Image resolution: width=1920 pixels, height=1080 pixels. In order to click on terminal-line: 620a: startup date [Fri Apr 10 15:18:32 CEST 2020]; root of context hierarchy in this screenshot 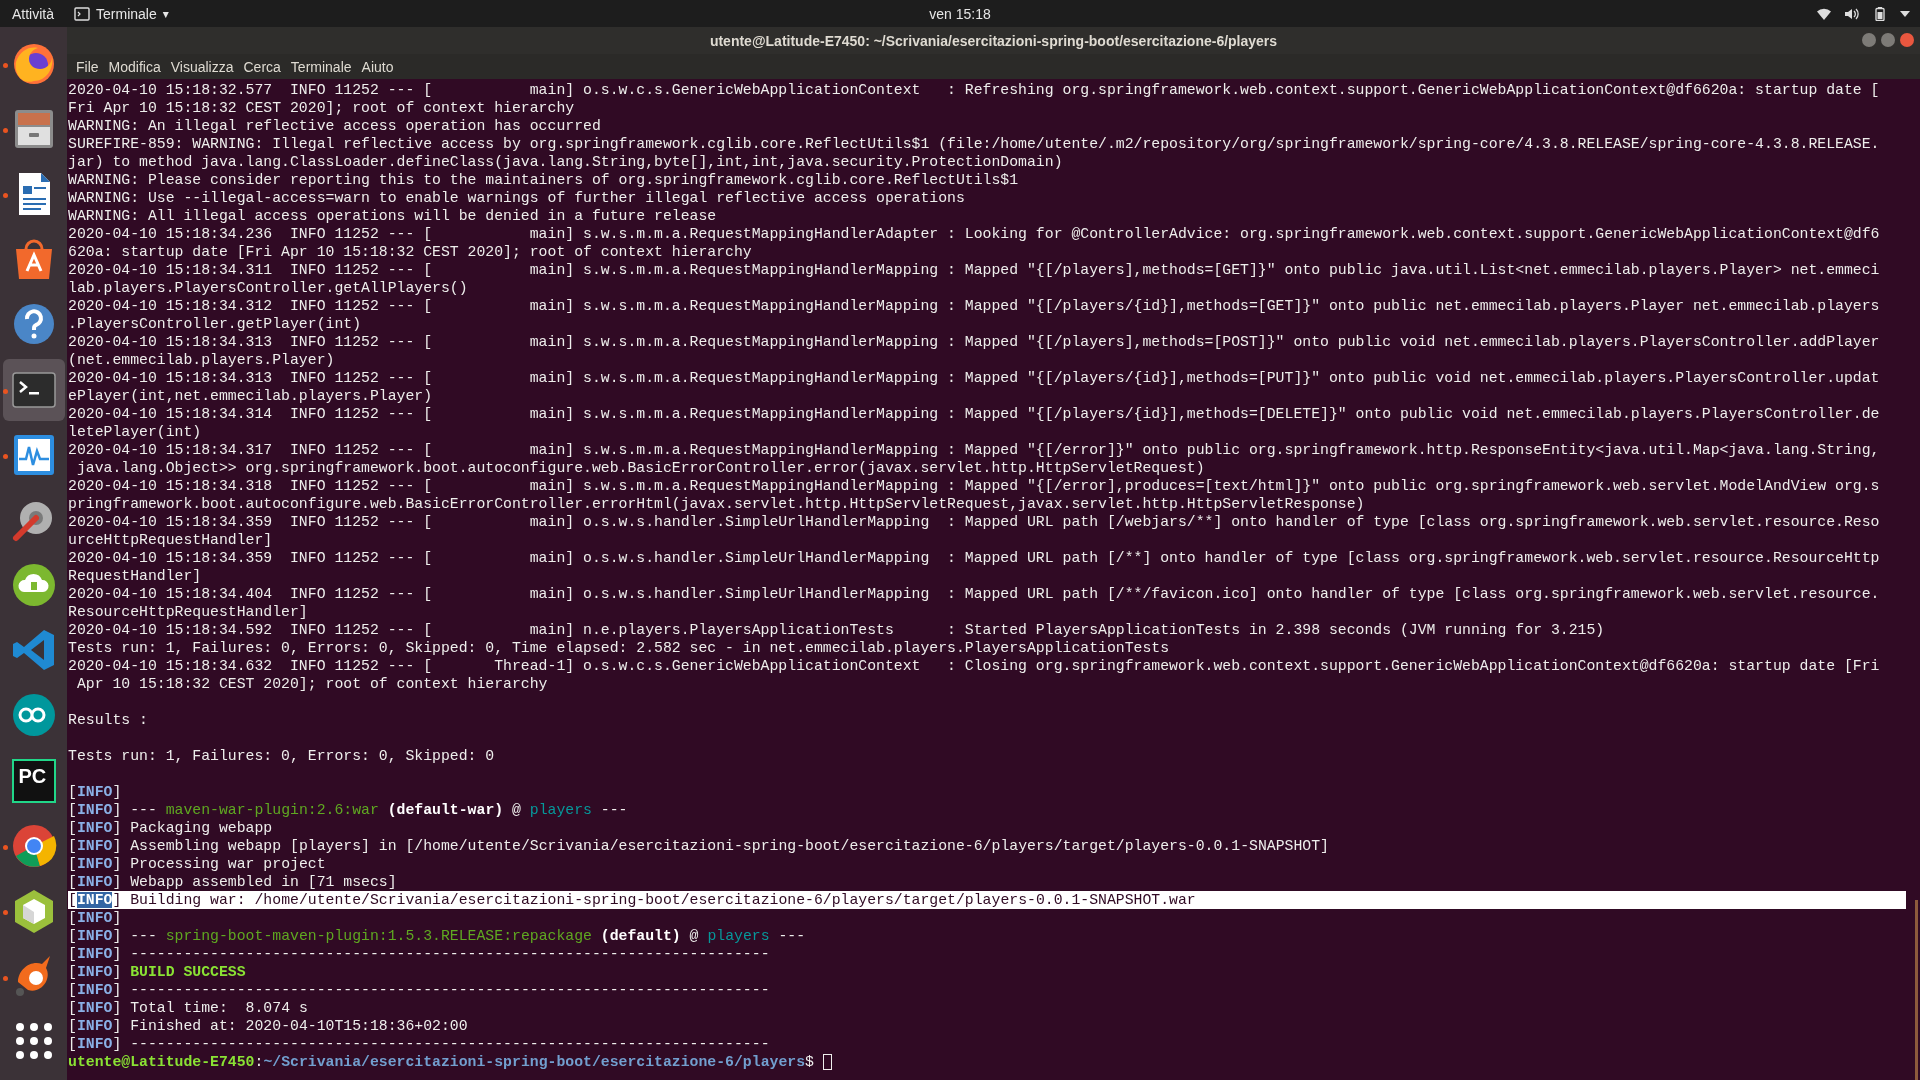, I will do `click(410, 252)`.